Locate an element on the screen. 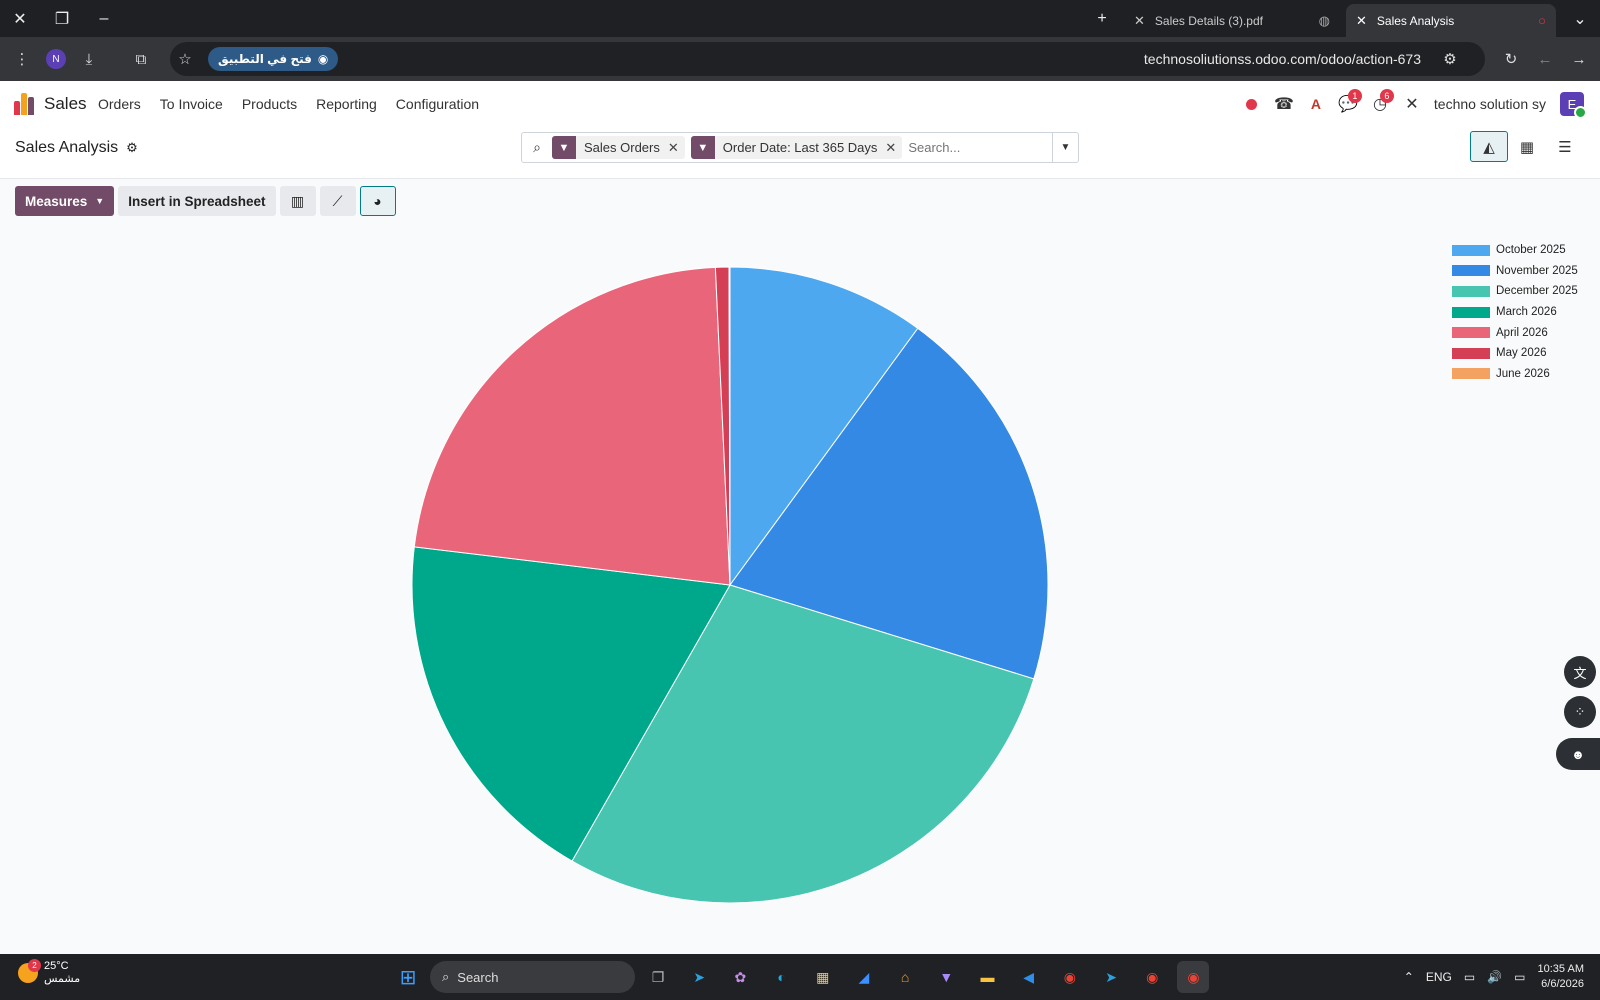 The height and width of the screenshot is (1000, 1600). taskbar-search: ⌕ Search is located at coordinates (532, 977).